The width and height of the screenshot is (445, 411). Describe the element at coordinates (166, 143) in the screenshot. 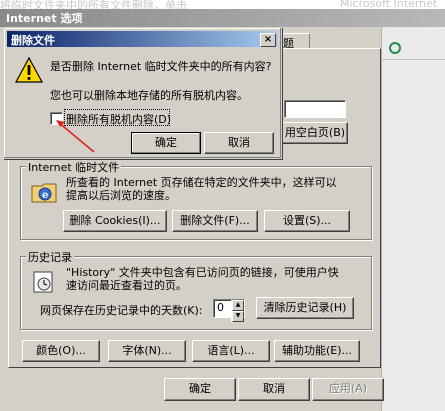

I see `delete-ok-button: 确定` at that location.